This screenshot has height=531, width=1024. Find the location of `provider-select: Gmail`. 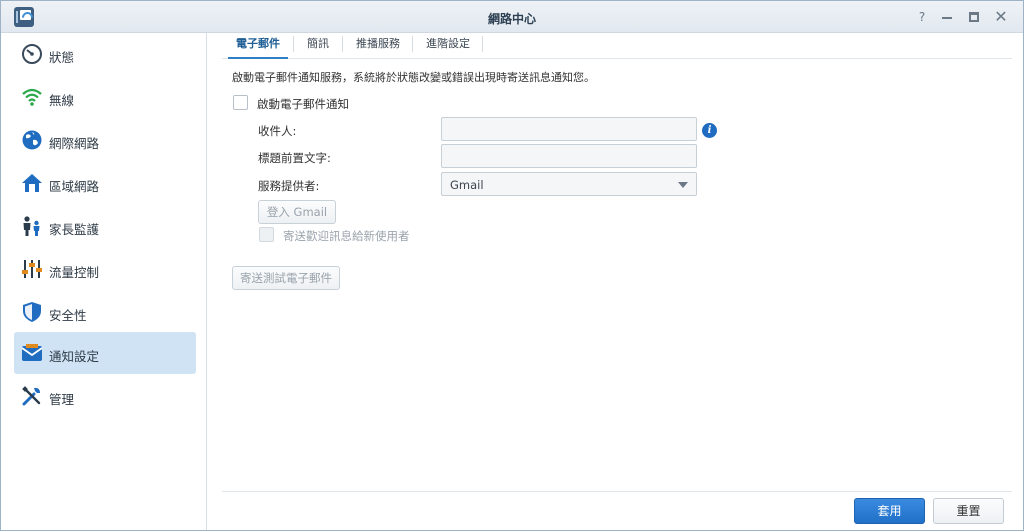

provider-select: Gmail is located at coordinates (569, 184).